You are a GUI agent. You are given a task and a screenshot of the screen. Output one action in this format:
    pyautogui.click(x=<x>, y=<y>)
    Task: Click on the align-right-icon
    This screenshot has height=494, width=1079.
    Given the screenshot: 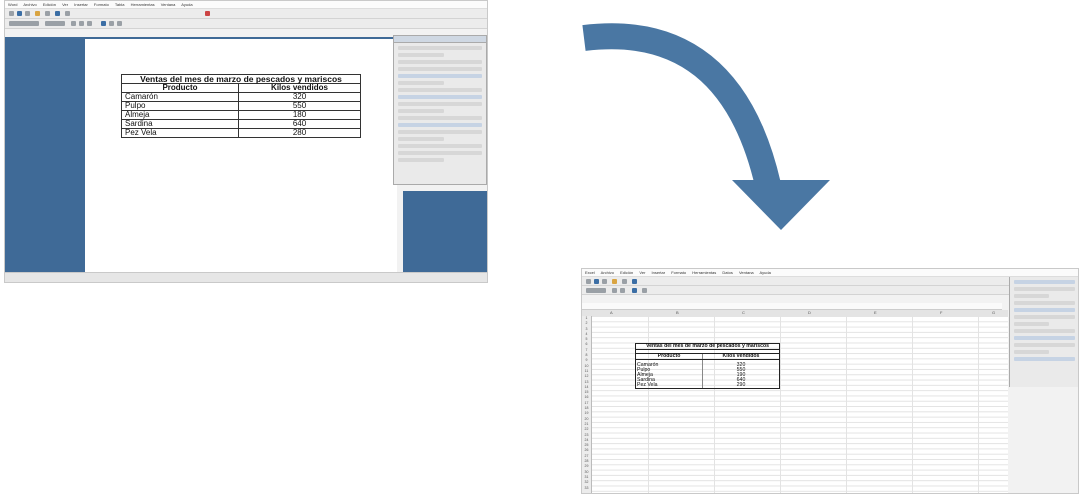 What is the action you would take?
    pyautogui.click(x=119, y=23)
    